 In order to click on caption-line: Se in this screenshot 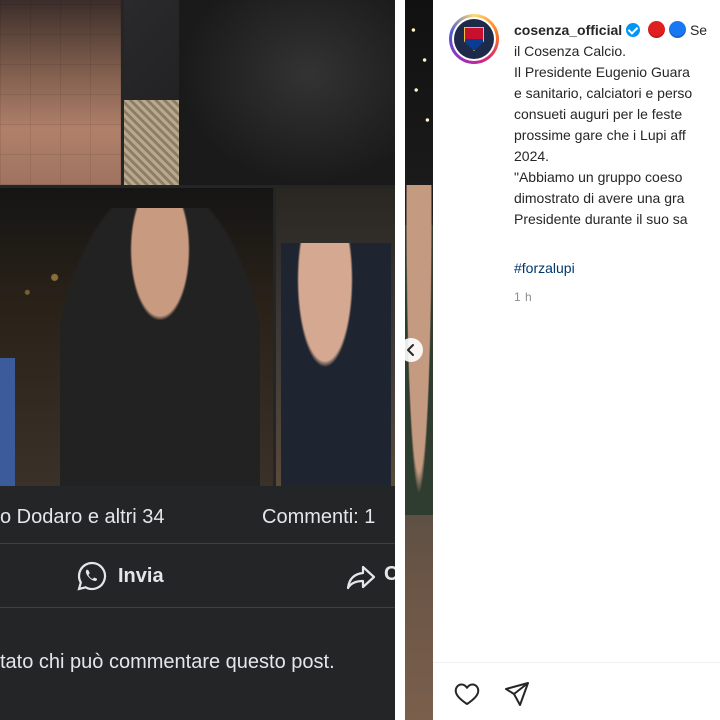, I will do `click(698, 30)`.